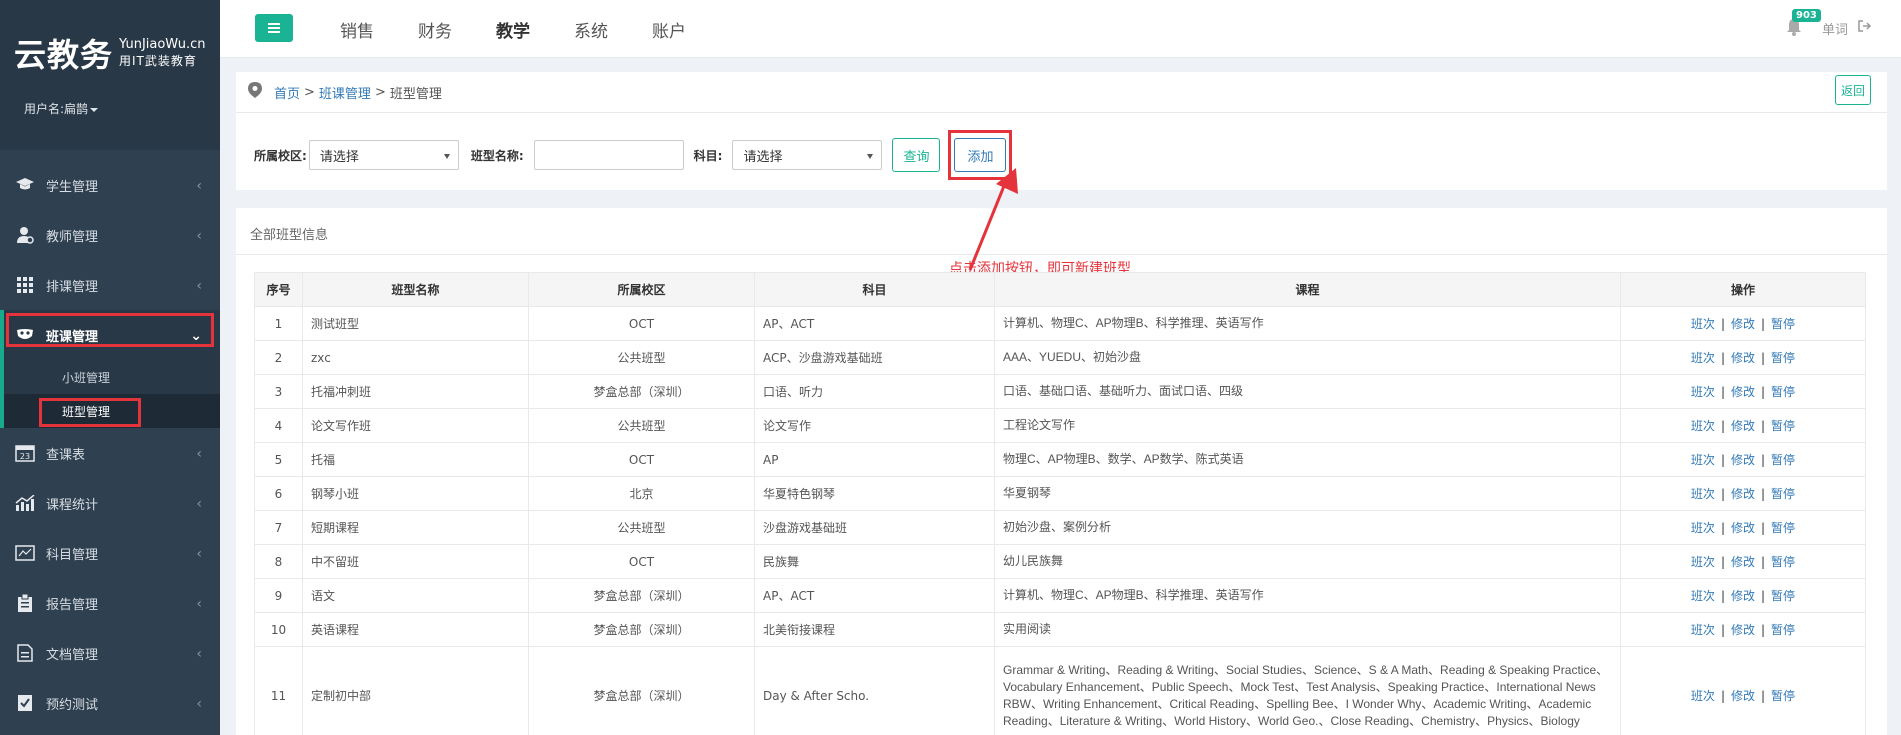 Image resolution: width=1901 pixels, height=735 pixels. I want to click on cell-campus: OCT, so click(641, 561).